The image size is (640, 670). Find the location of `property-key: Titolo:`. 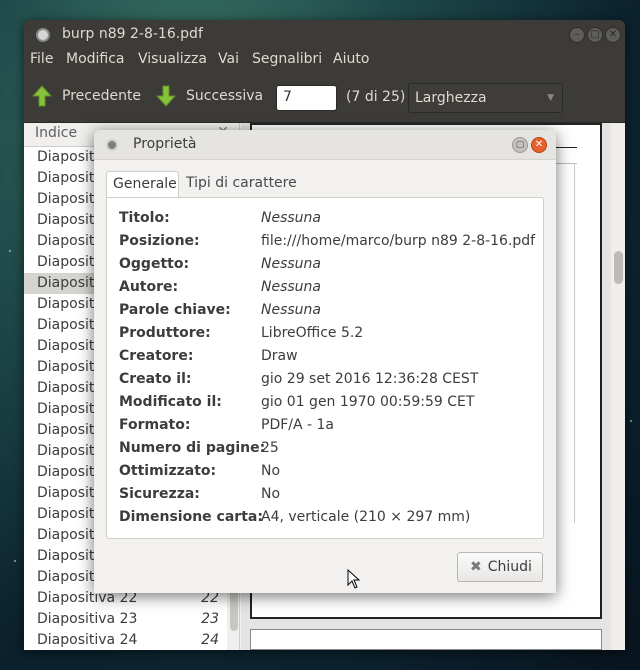

property-key: Titolo: is located at coordinates (144, 218).